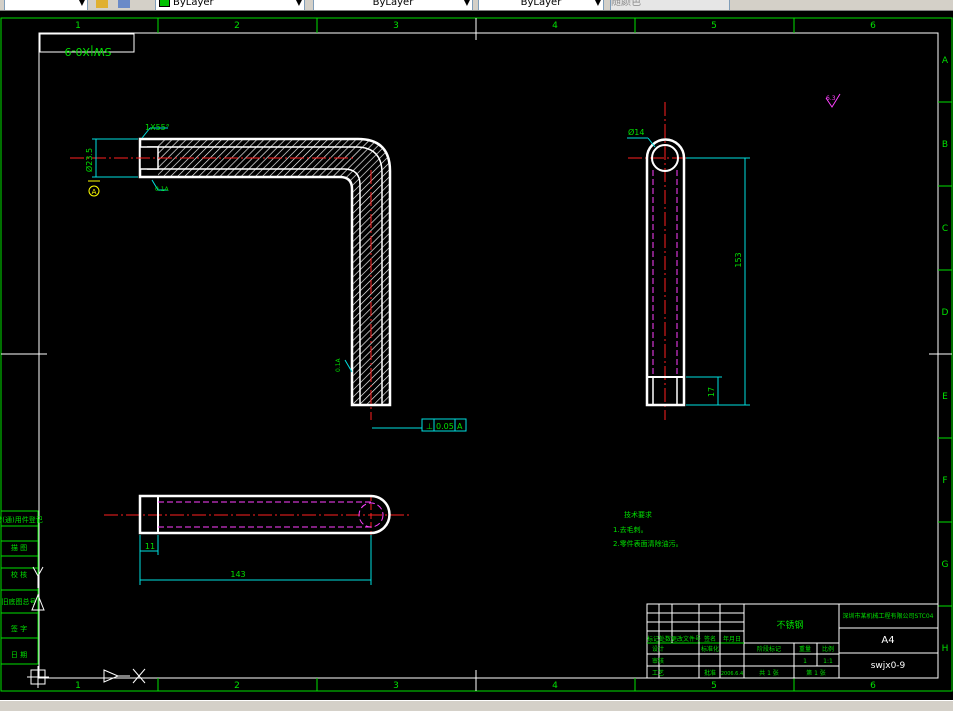 Image resolution: width=953 pixels, height=711 pixels. I want to click on row-label: B, so click(945, 145).